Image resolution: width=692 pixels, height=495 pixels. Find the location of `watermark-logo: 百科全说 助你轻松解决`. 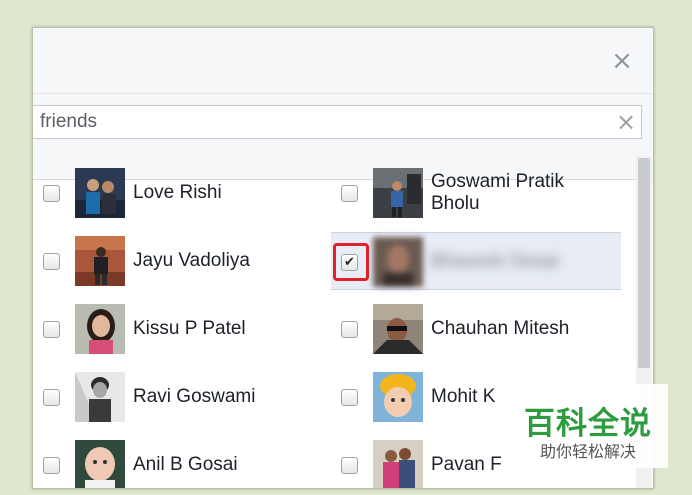

watermark-logo: 百科全说 助你轻松解决 is located at coordinates (588, 426).